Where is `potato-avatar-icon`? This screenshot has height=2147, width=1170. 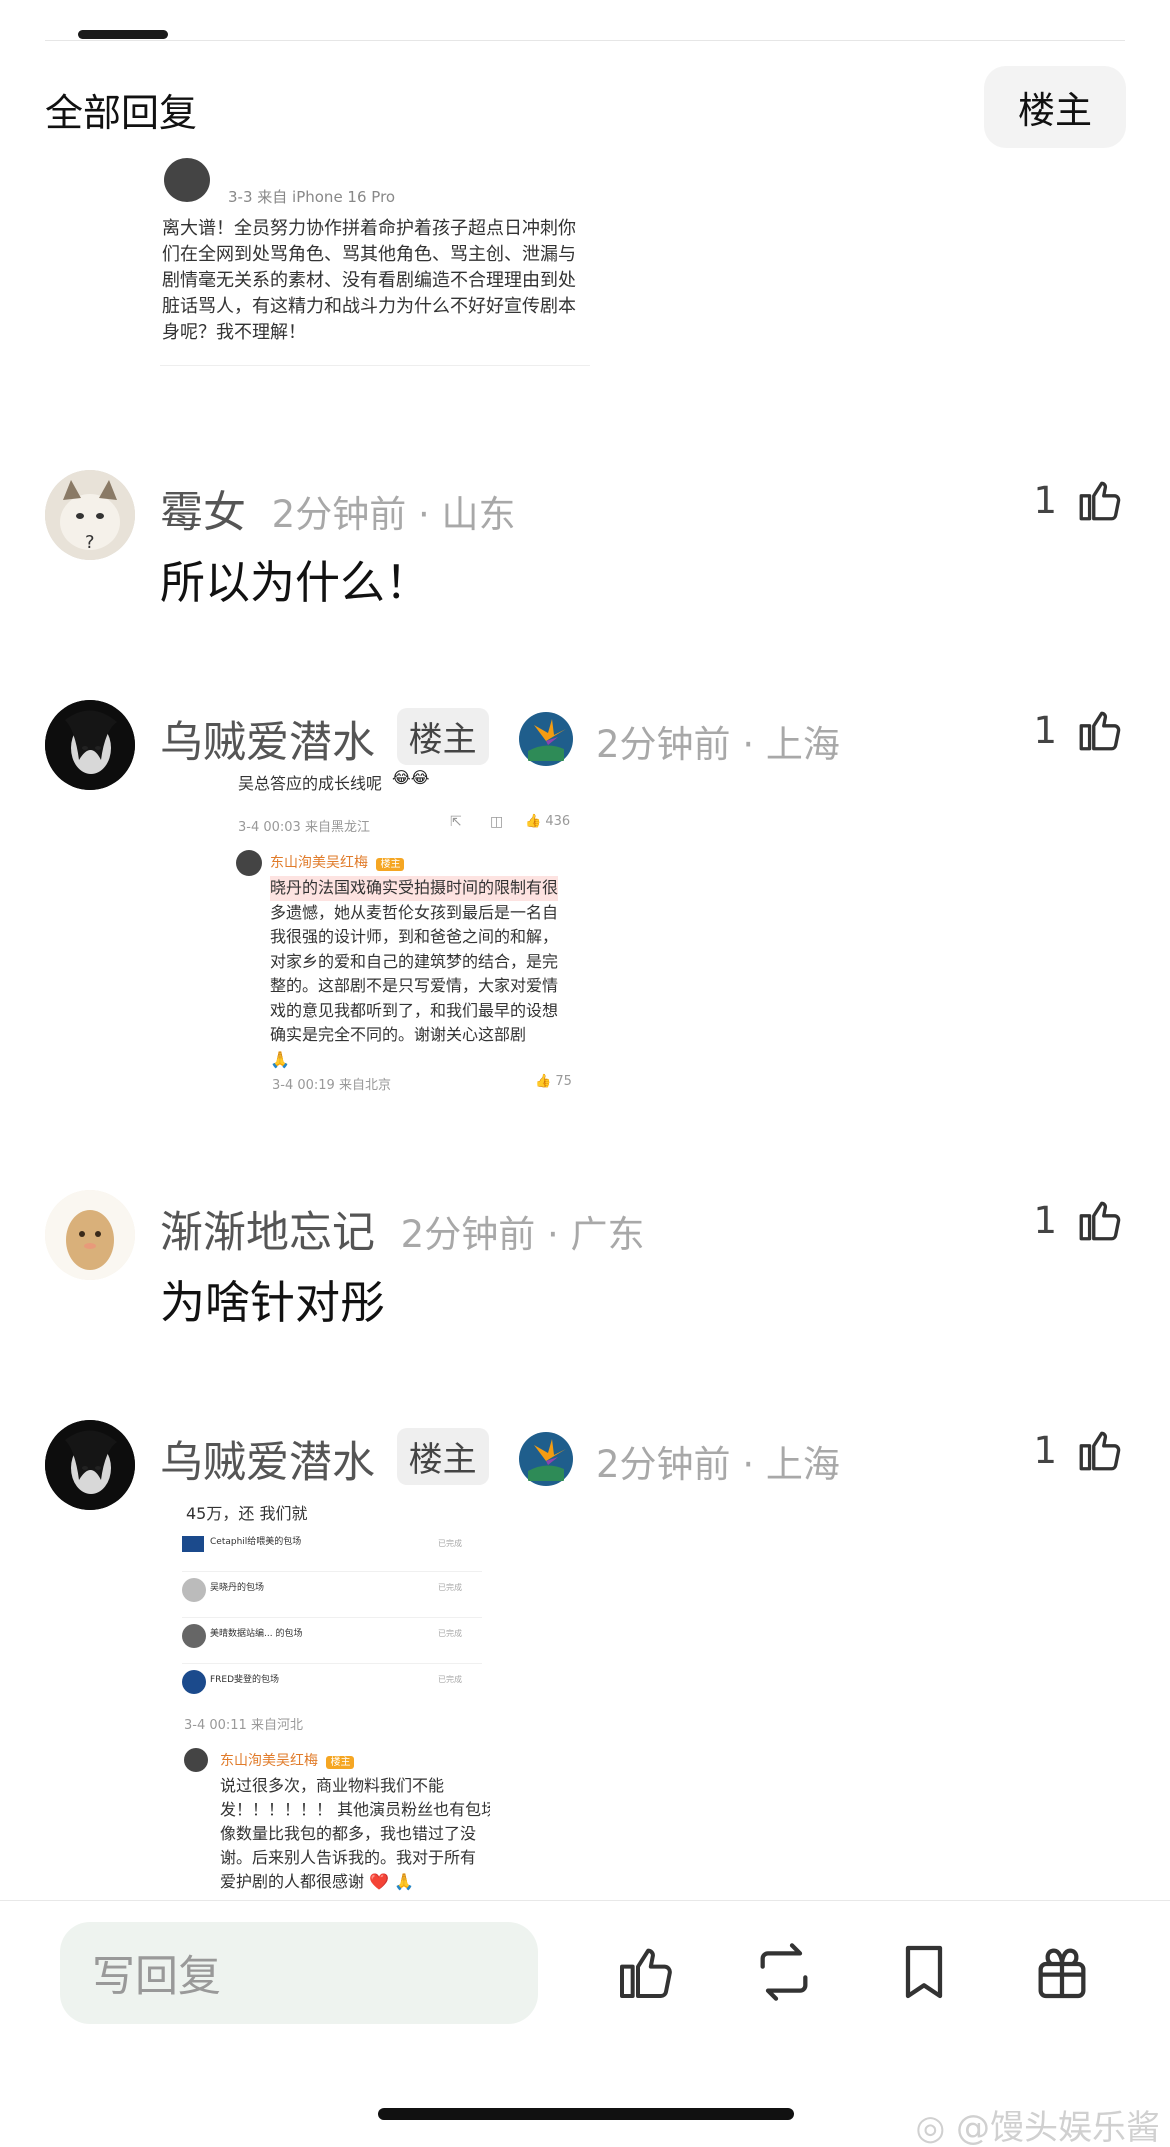
potato-avatar-icon is located at coordinates (90, 1235).